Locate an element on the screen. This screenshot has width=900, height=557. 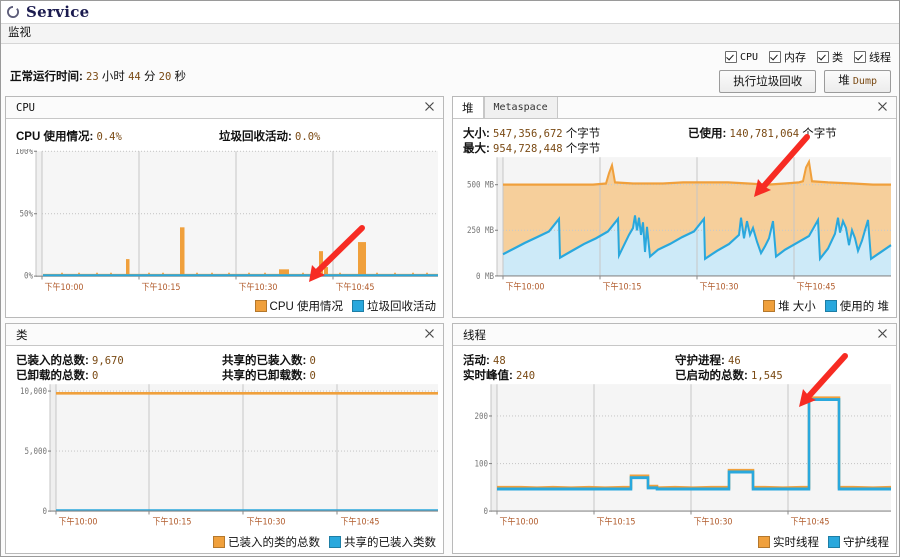
tab-metaspace: Metaspace is located at coordinates (520, 107).